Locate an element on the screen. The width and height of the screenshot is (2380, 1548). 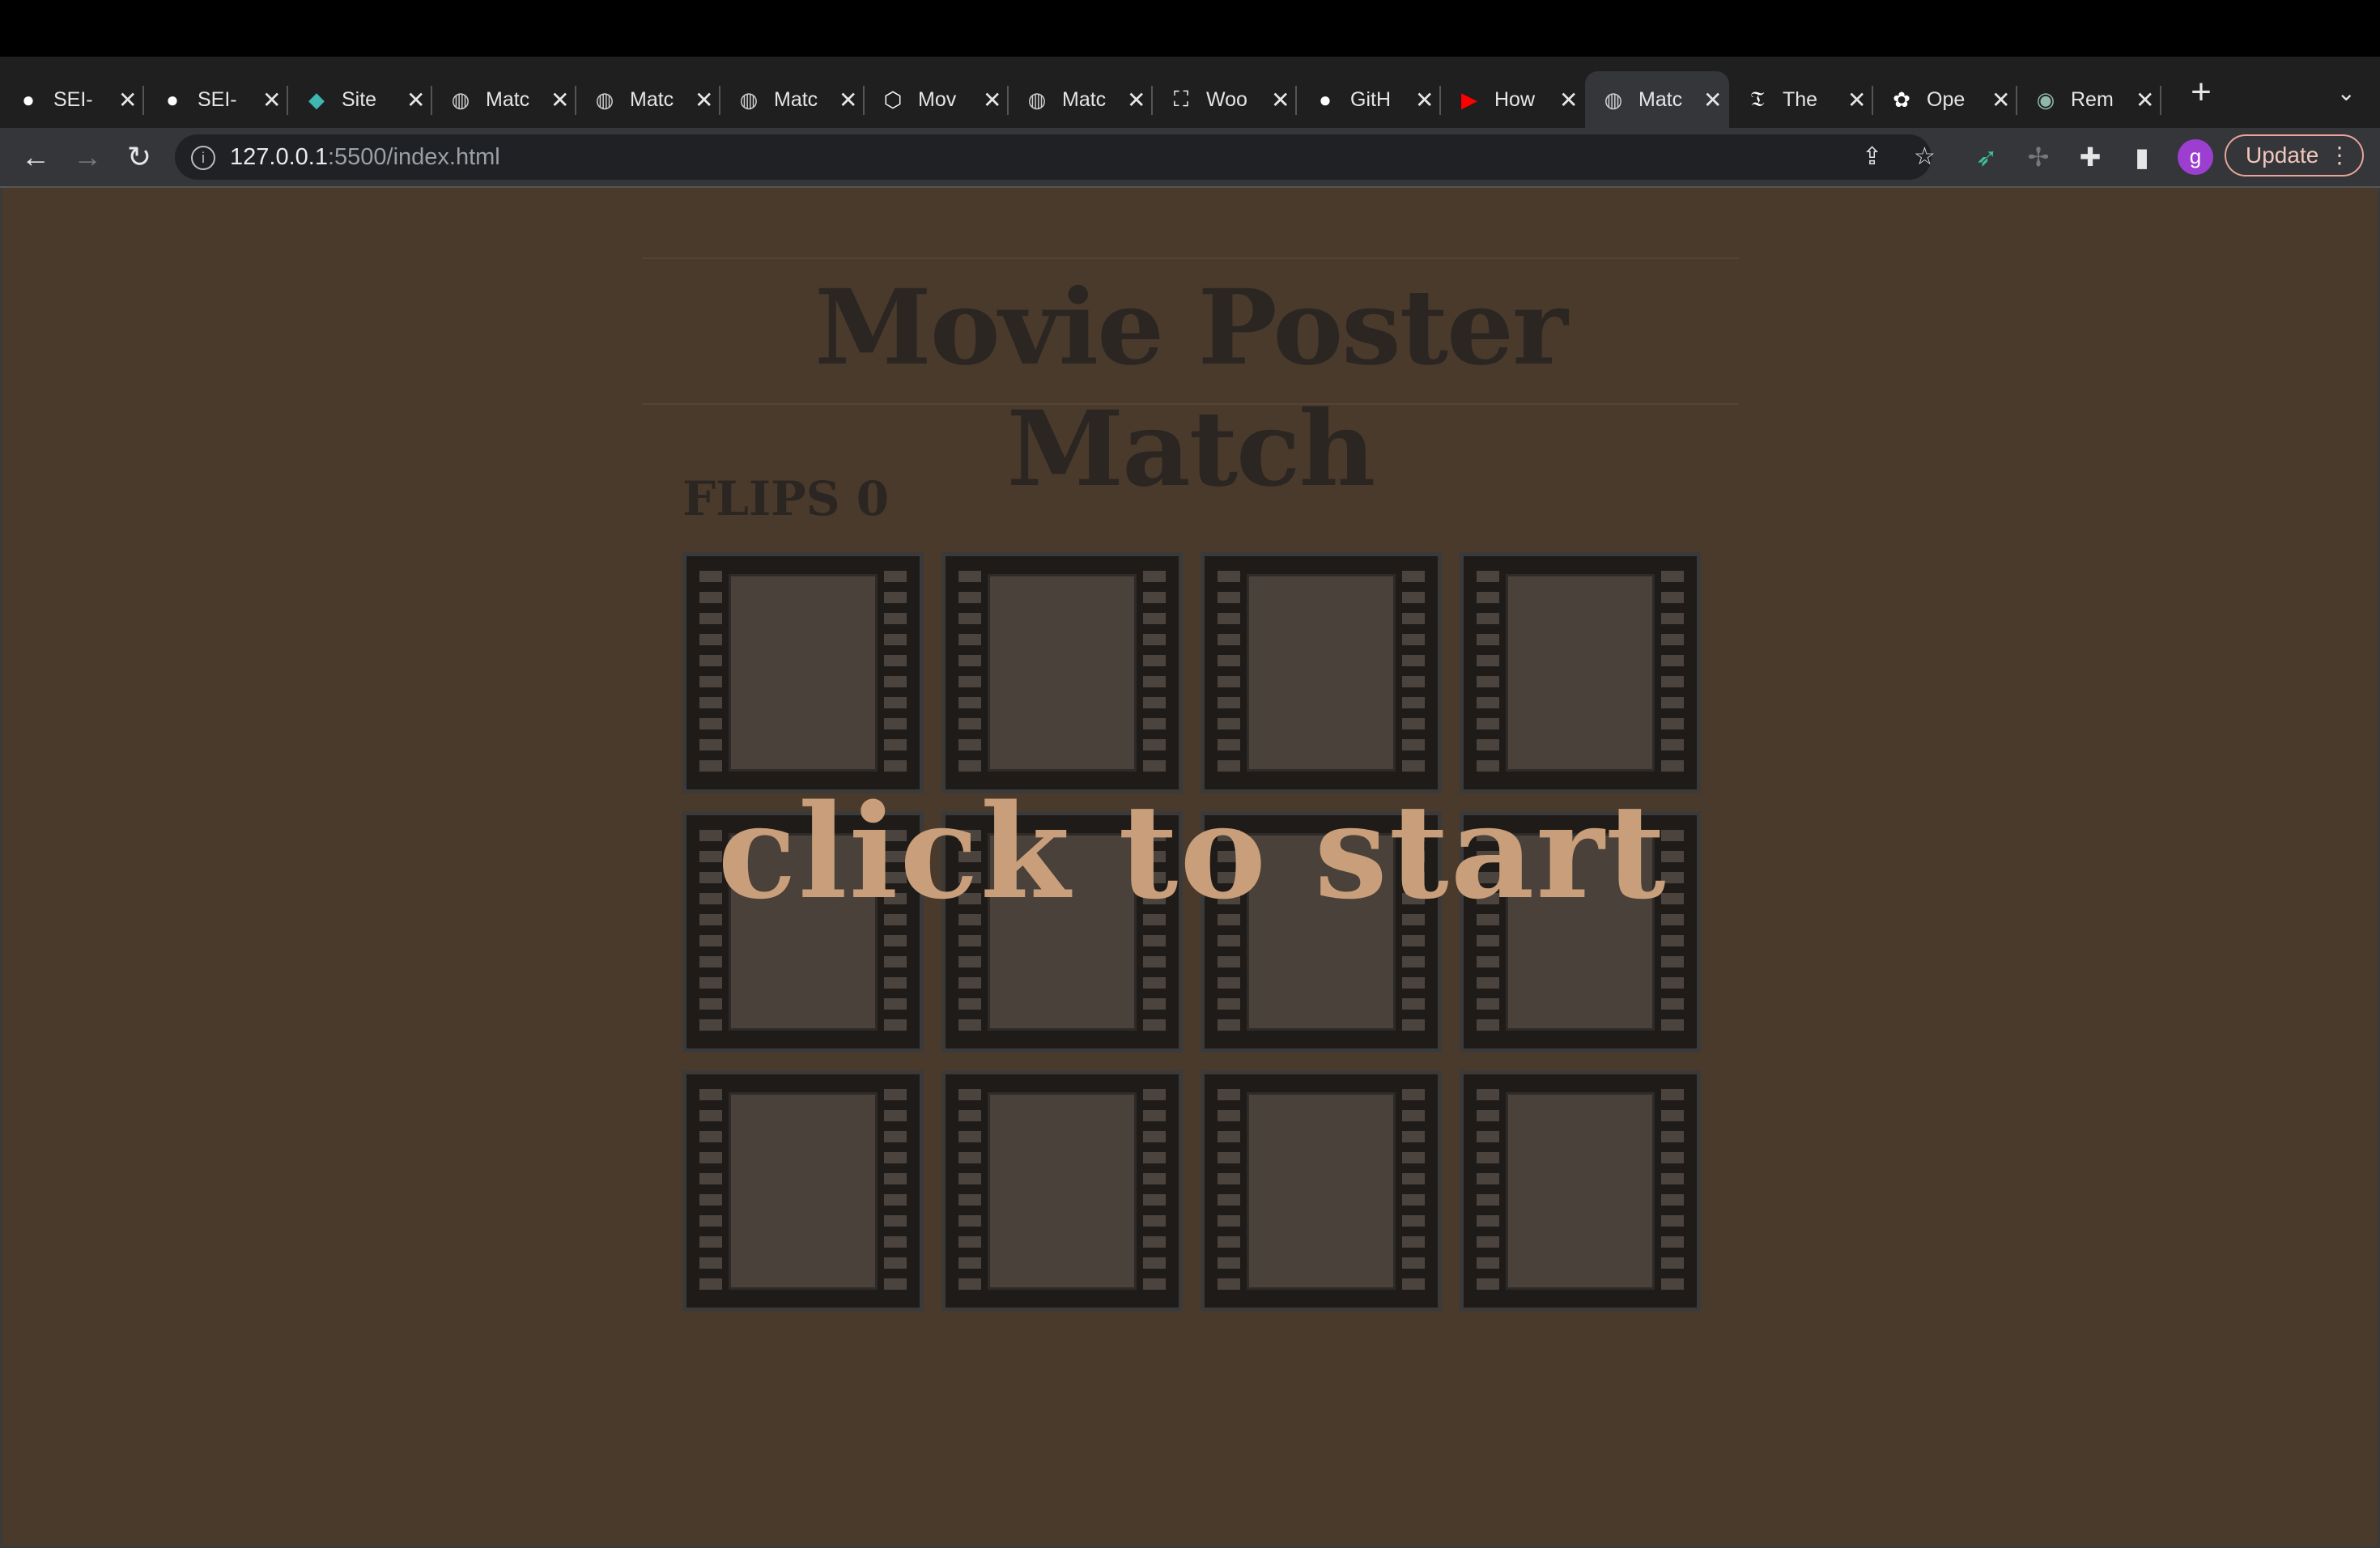
reload-icon: ↻ is located at coordinates (139, 157).